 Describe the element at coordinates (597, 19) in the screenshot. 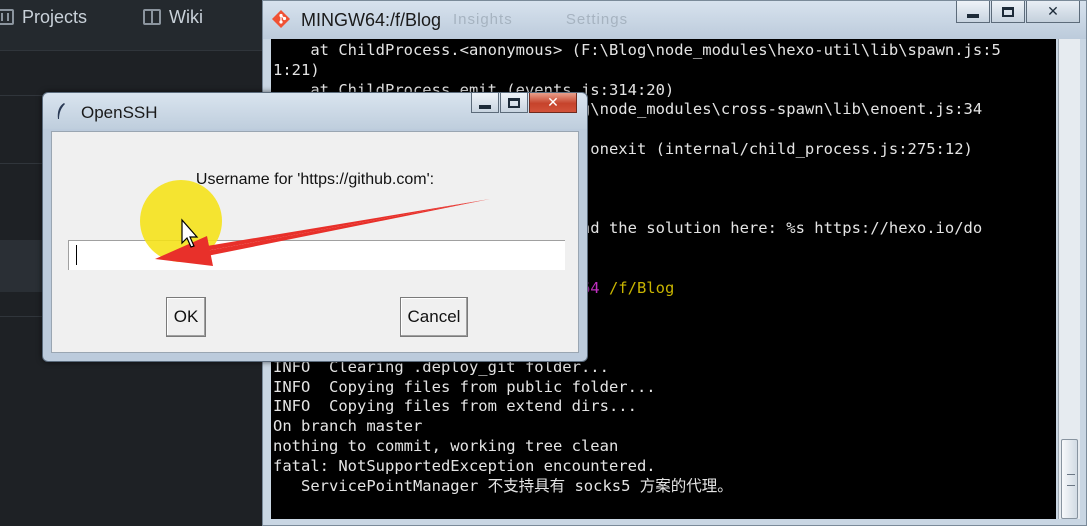

I see `ghost-tab: Settings` at that location.